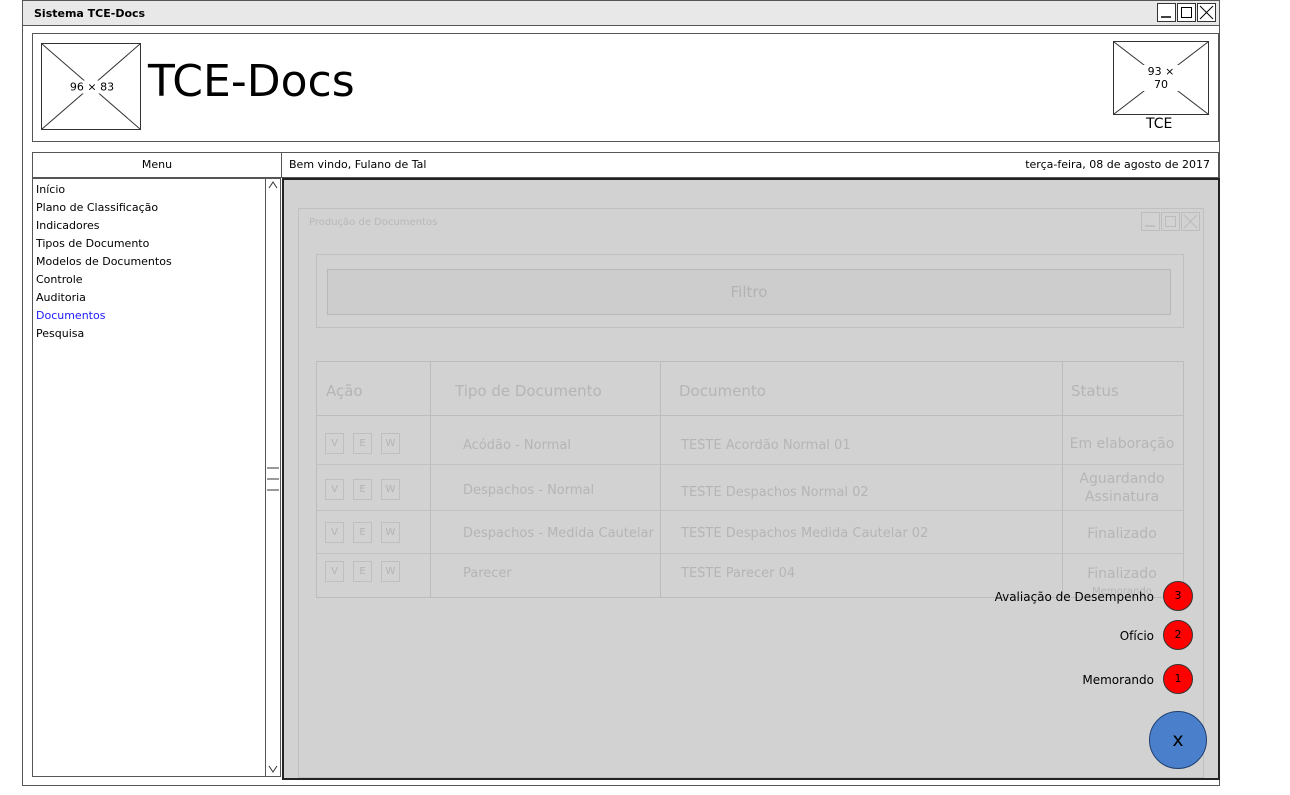  What do you see at coordinates (158, 244) in the screenshot?
I see `sidebar-item-tipos-documento: Tipos de Documento` at bounding box center [158, 244].